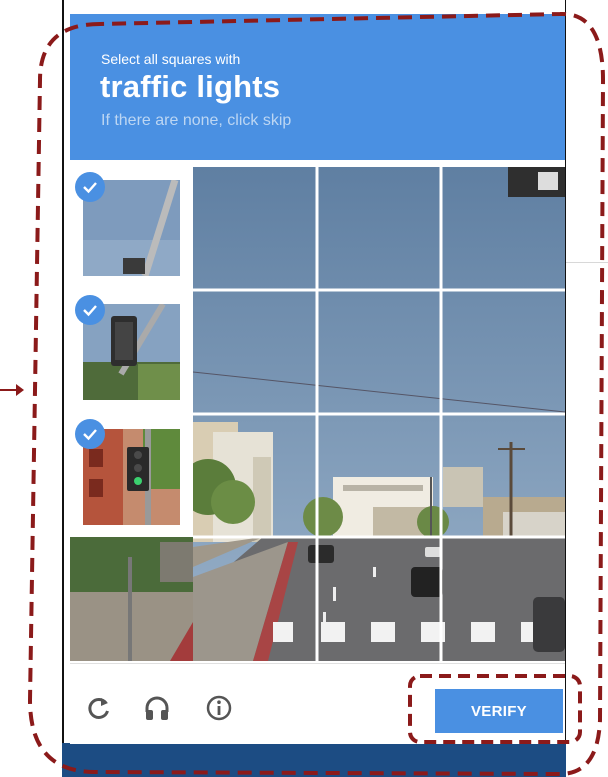 The height and width of the screenshot is (777, 608). Describe the element at coordinates (255, 475) in the screenshot. I see `grid-tile-r3c1` at that location.